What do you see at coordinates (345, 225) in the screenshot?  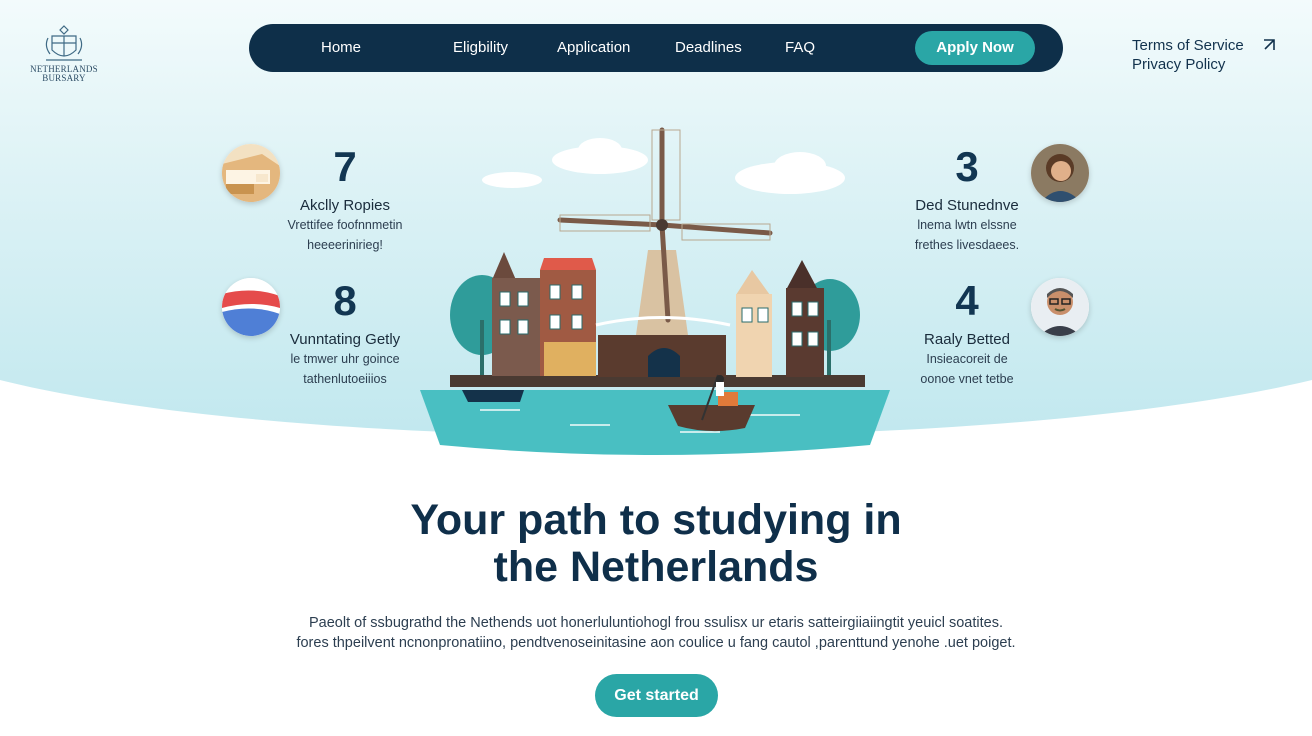 I see `stat-desc: Vrettifee foofnnmetin` at bounding box center [345, 225].